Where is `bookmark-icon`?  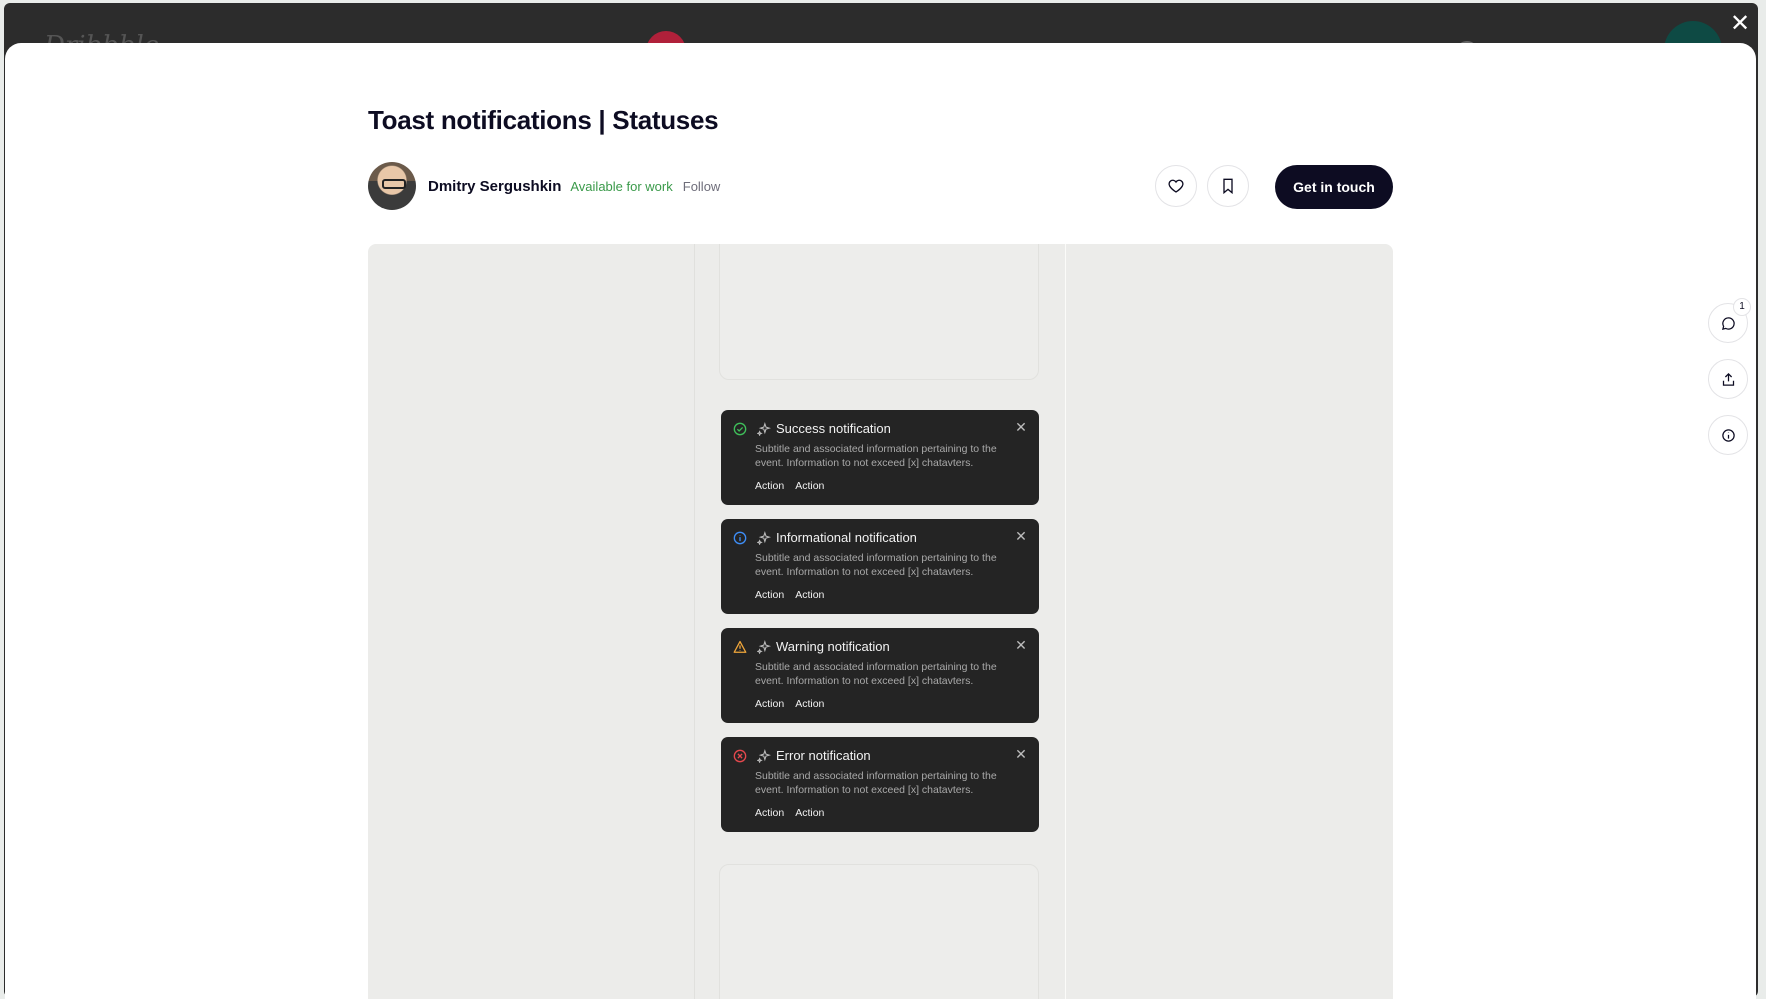 bookmark-icon is located at coordinates (1228, 186).